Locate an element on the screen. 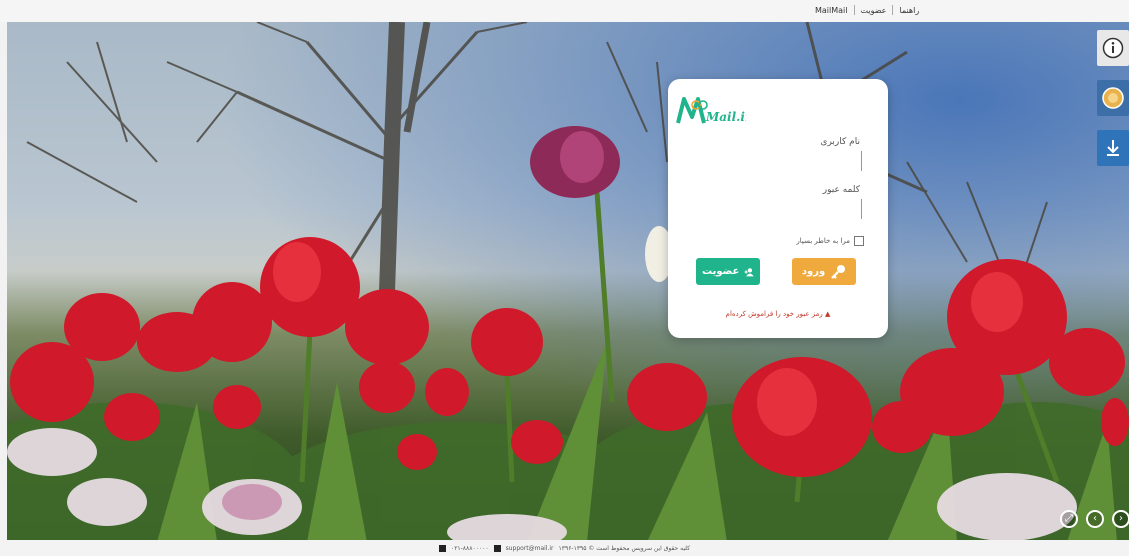 The image size is (1129, 556). login-button: ورود is located at coordinates (824, 271).